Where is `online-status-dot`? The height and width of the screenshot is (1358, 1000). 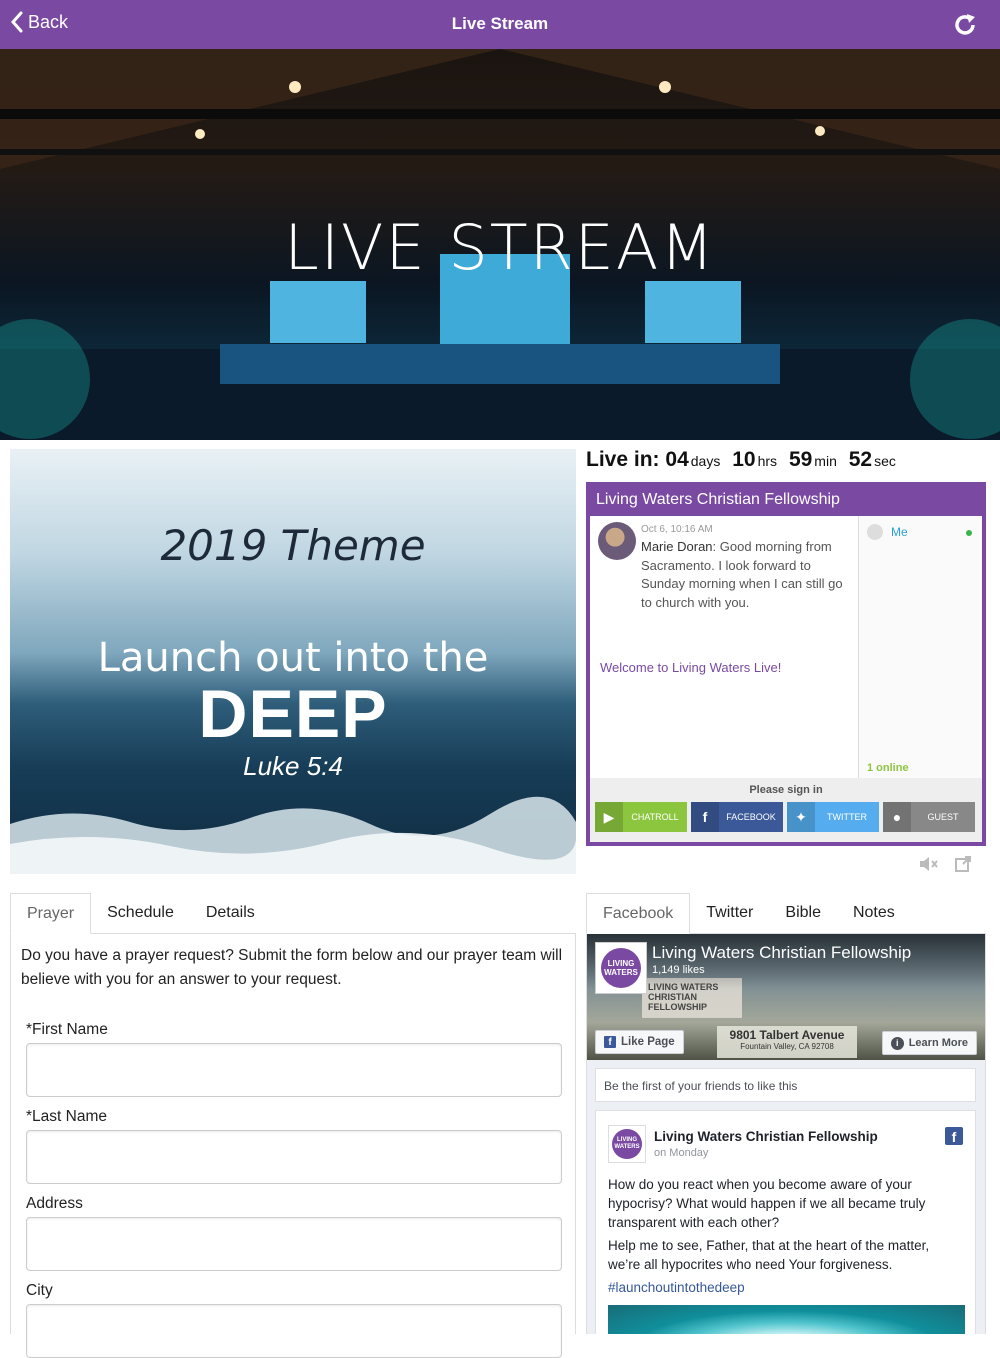 online-status-dot is located at coordinates (969, 533).